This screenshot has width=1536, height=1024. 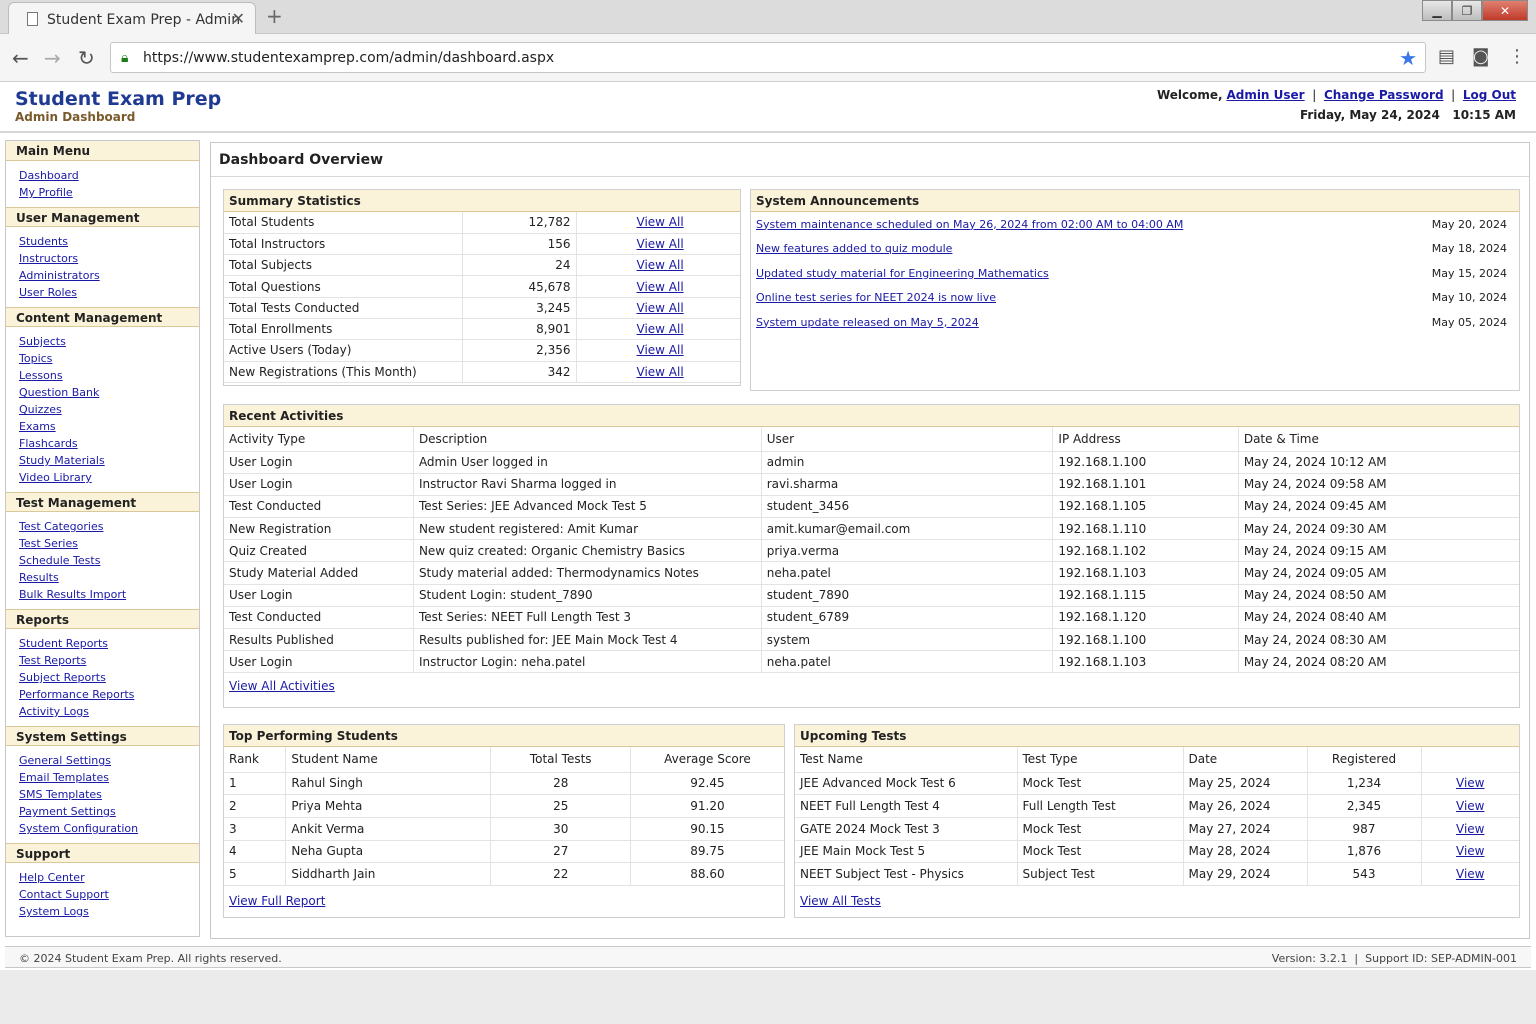 I want to click on stat-label: Total Subjects, so click(x=343, y=265).